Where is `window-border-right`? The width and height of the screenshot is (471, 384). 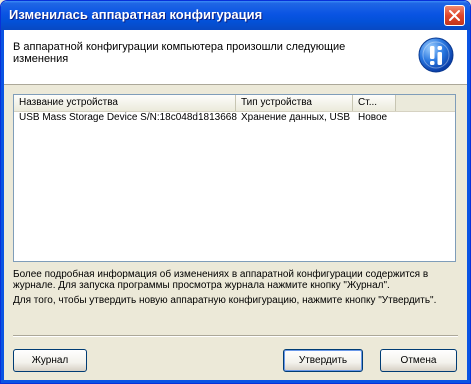
window-border-right is located at coordinates (468, 206).